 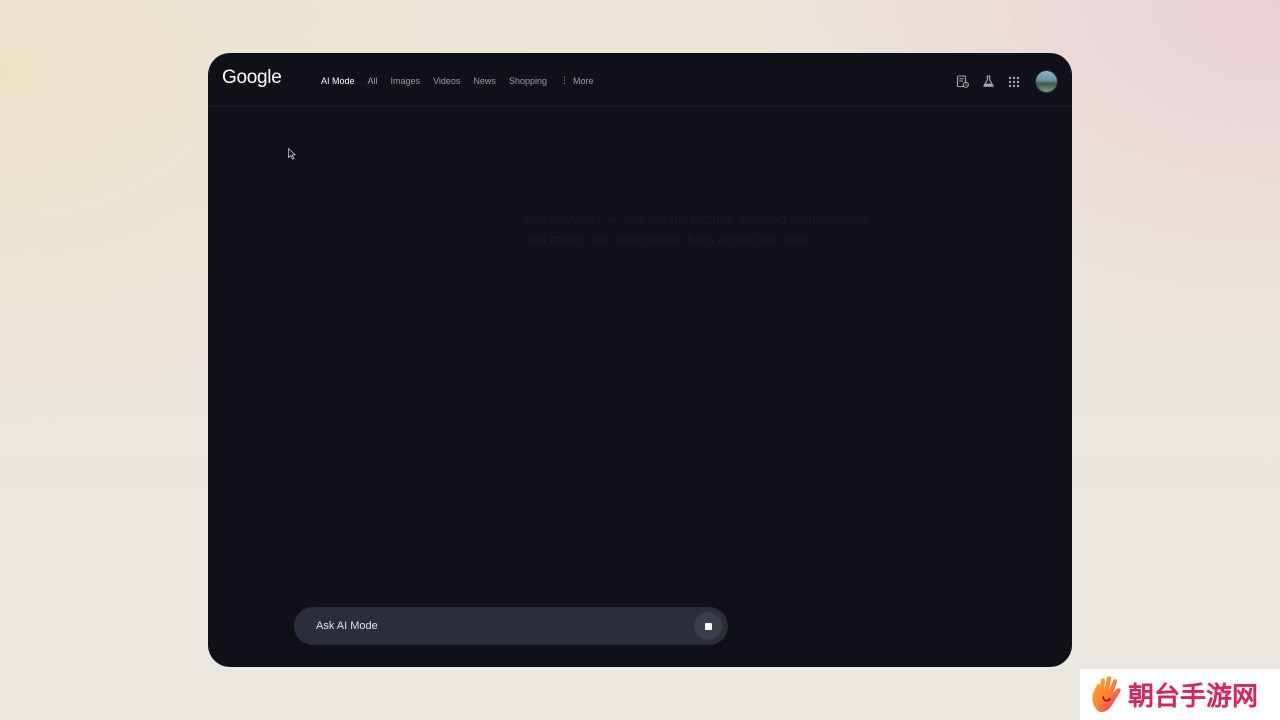 I want to click on header-actions, so click(x=1006, y=81).